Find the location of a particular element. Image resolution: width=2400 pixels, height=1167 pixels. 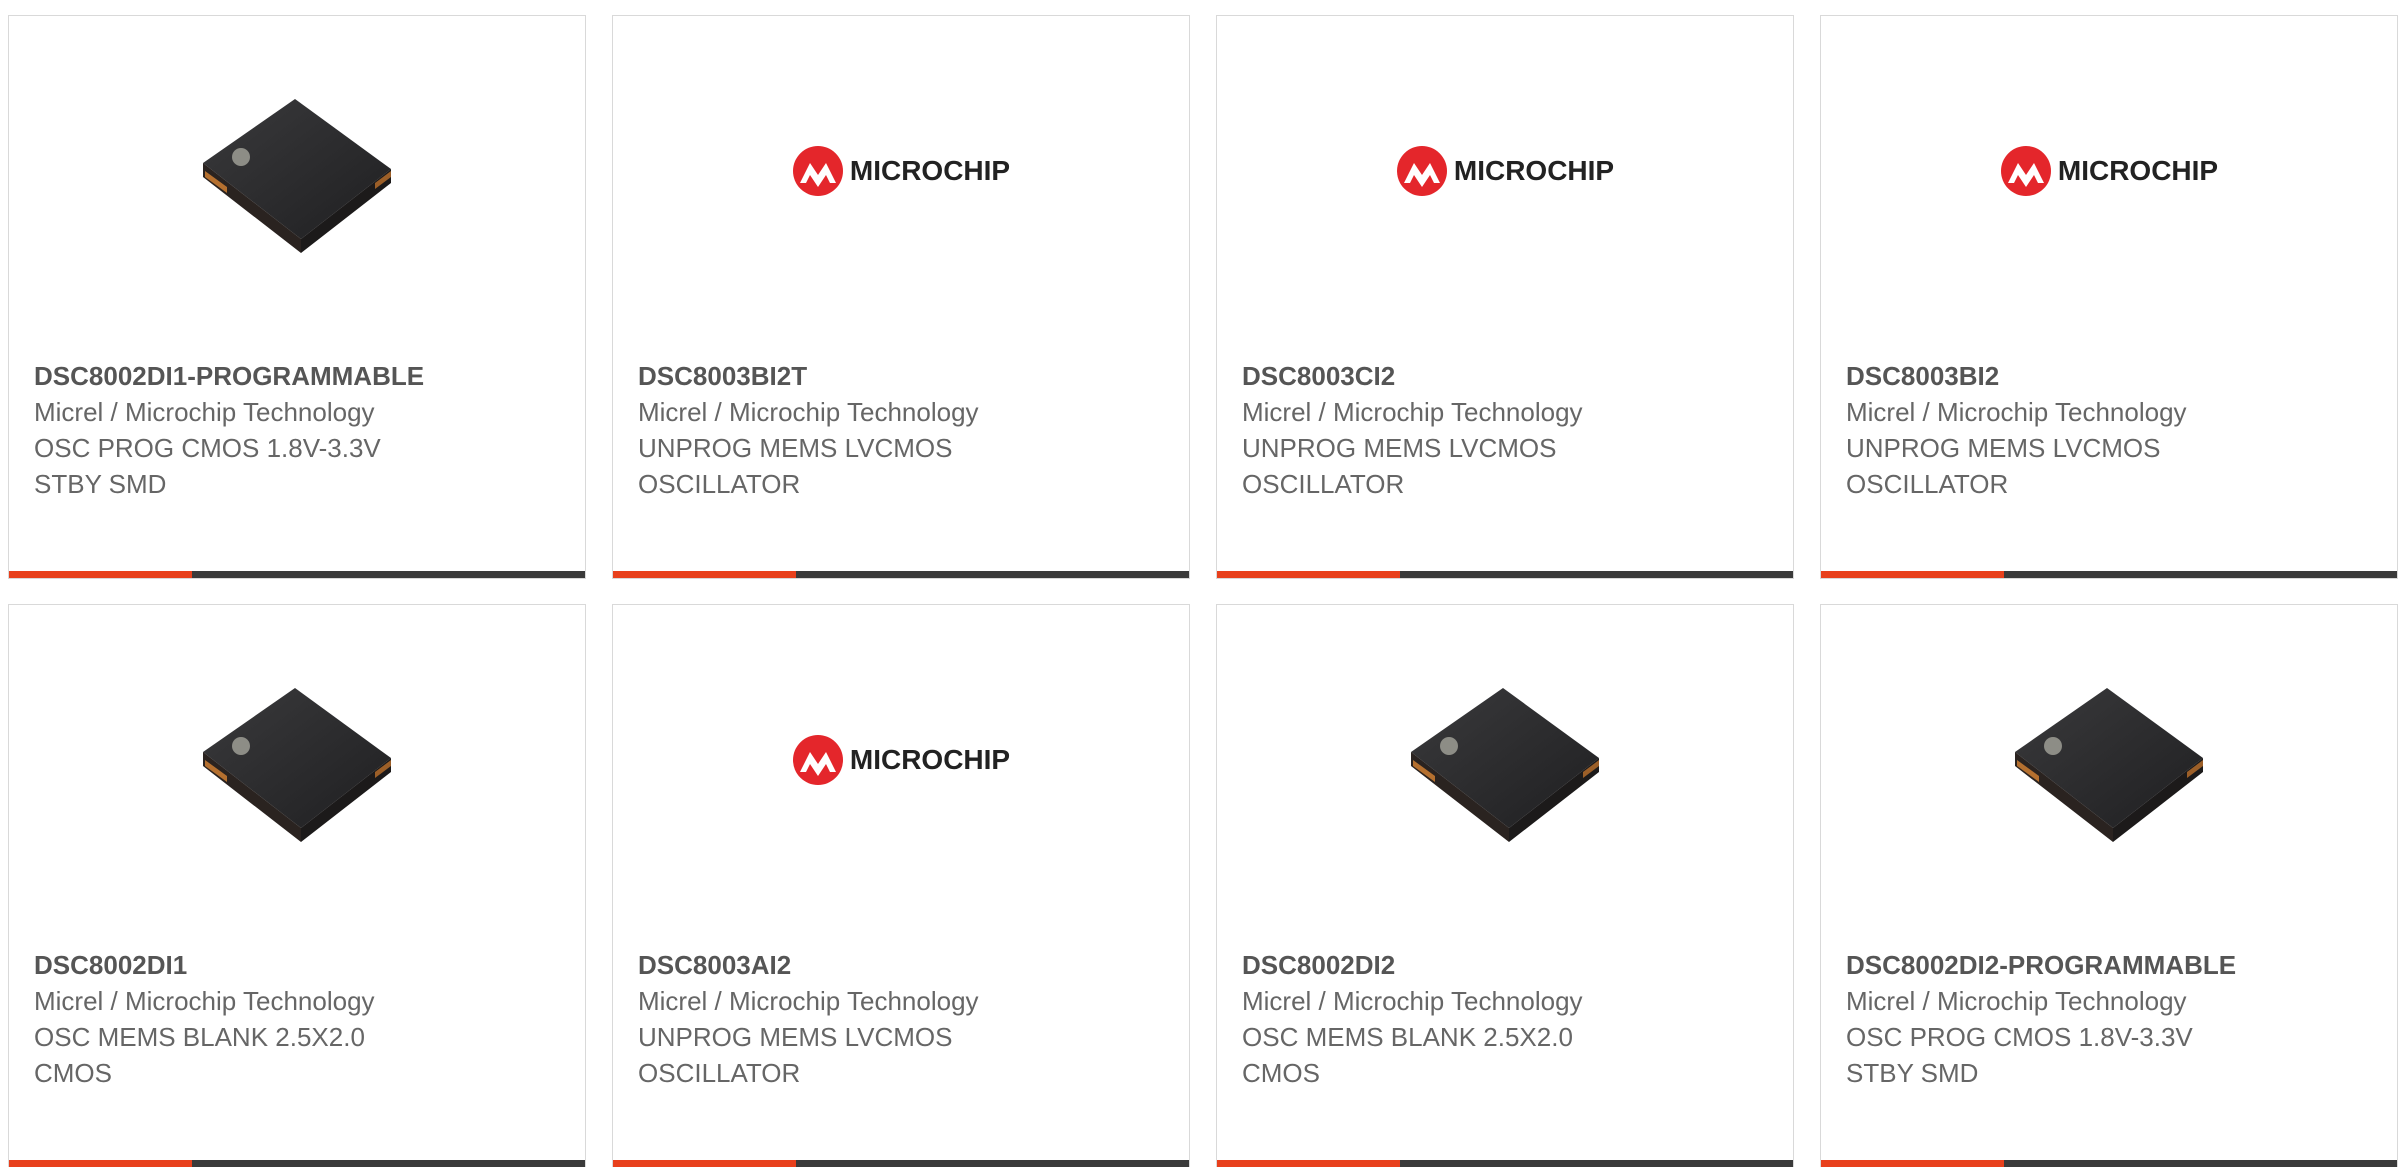

part-number-link: DSC8002DI2 is located at coordinates (1507, 965).